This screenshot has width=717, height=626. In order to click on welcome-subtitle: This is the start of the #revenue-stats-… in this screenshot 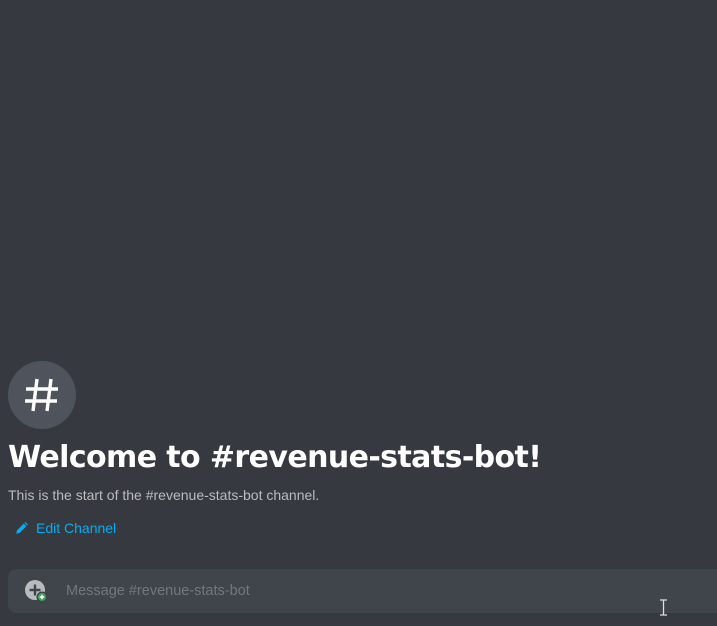, I will do `click(164, 495)`.